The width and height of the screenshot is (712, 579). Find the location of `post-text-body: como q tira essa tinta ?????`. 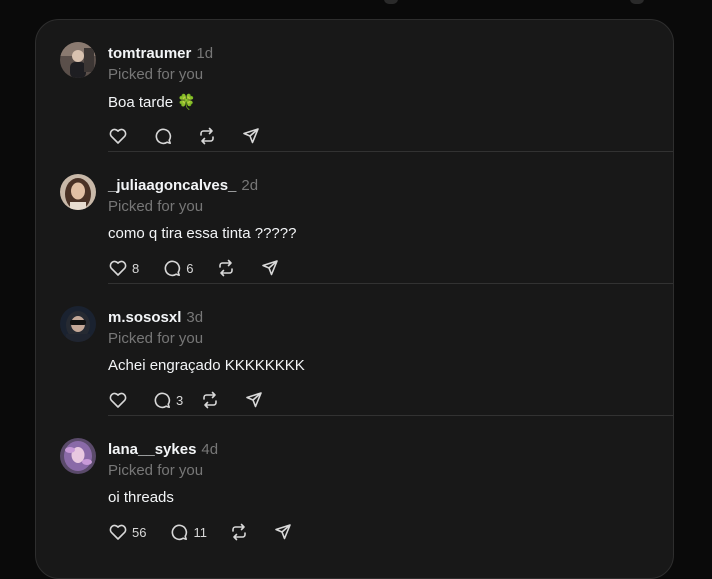

post-text-body: como q tira essa tinta ????? is located at coordinates (202, 233).